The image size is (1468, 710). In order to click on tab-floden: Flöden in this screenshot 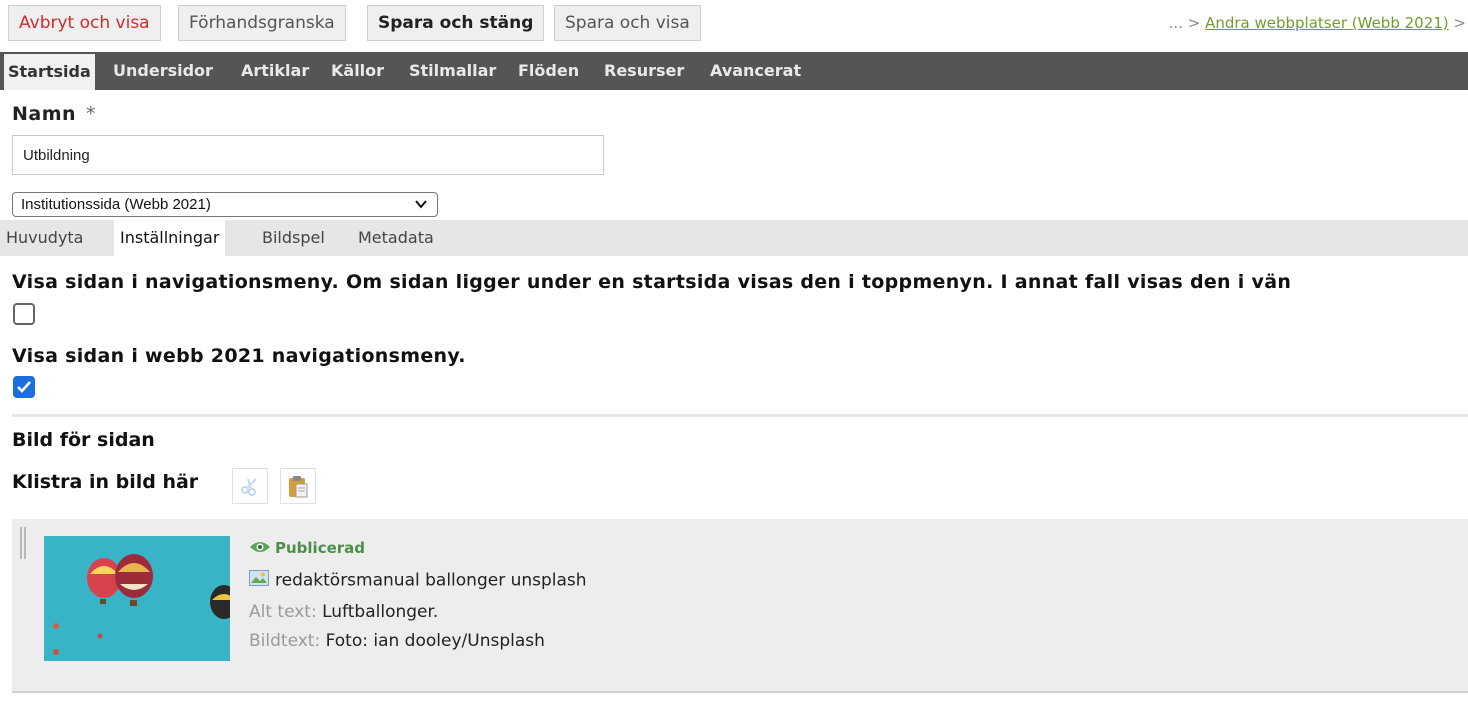, I will do `click(548, 71)`.